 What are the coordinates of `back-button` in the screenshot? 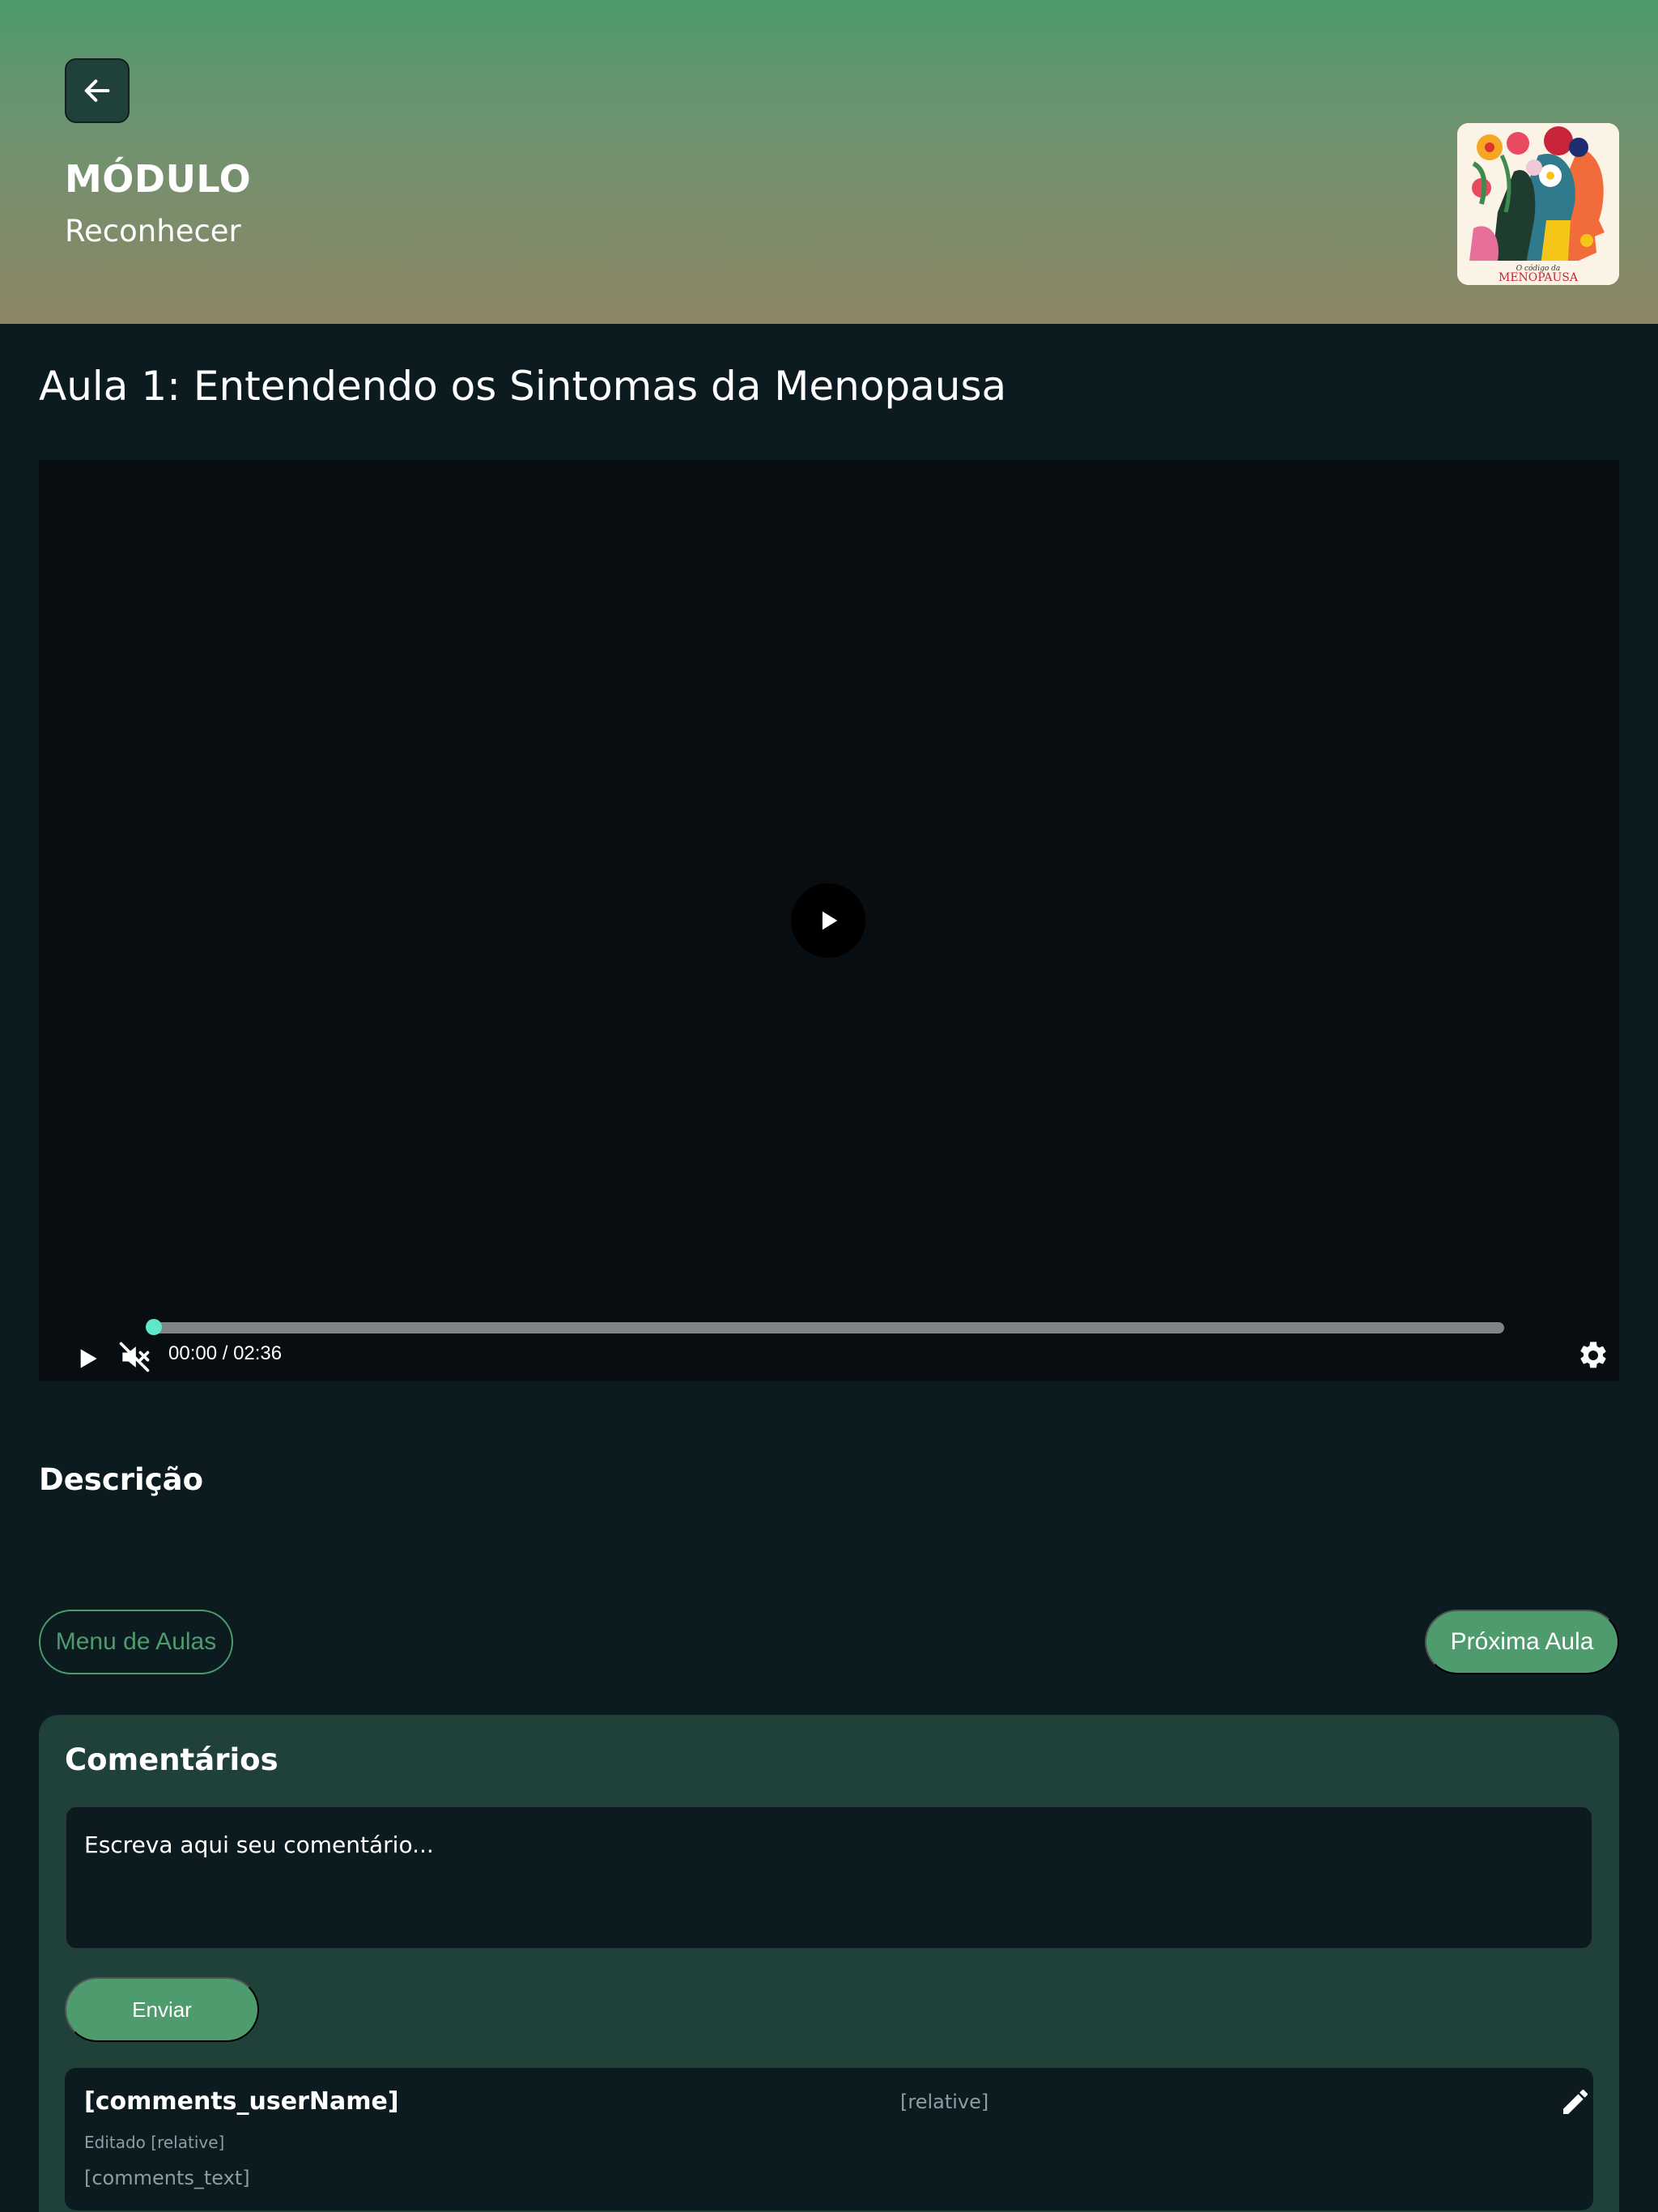 It's located at (97, 90).